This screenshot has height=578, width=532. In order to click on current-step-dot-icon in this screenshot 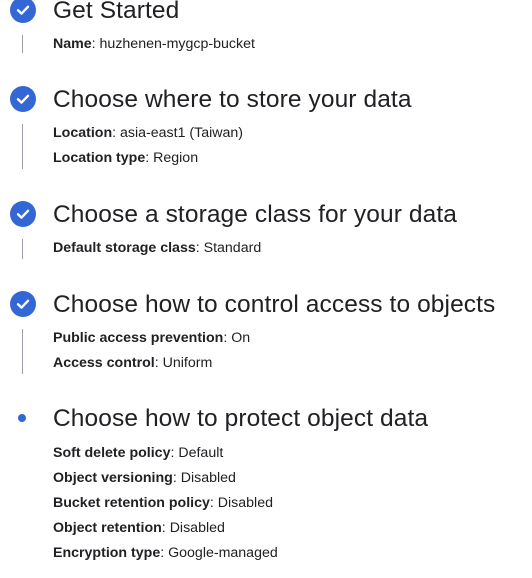, I will do `click(22, 418)`.